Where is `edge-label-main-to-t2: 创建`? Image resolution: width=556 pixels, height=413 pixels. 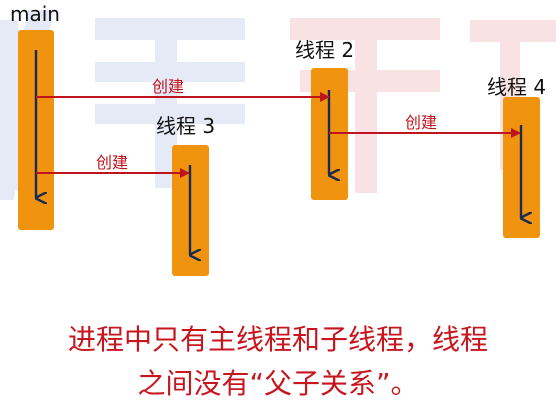
edge-label-main-to-t2: 创建 is located at coordinates (168, 86).